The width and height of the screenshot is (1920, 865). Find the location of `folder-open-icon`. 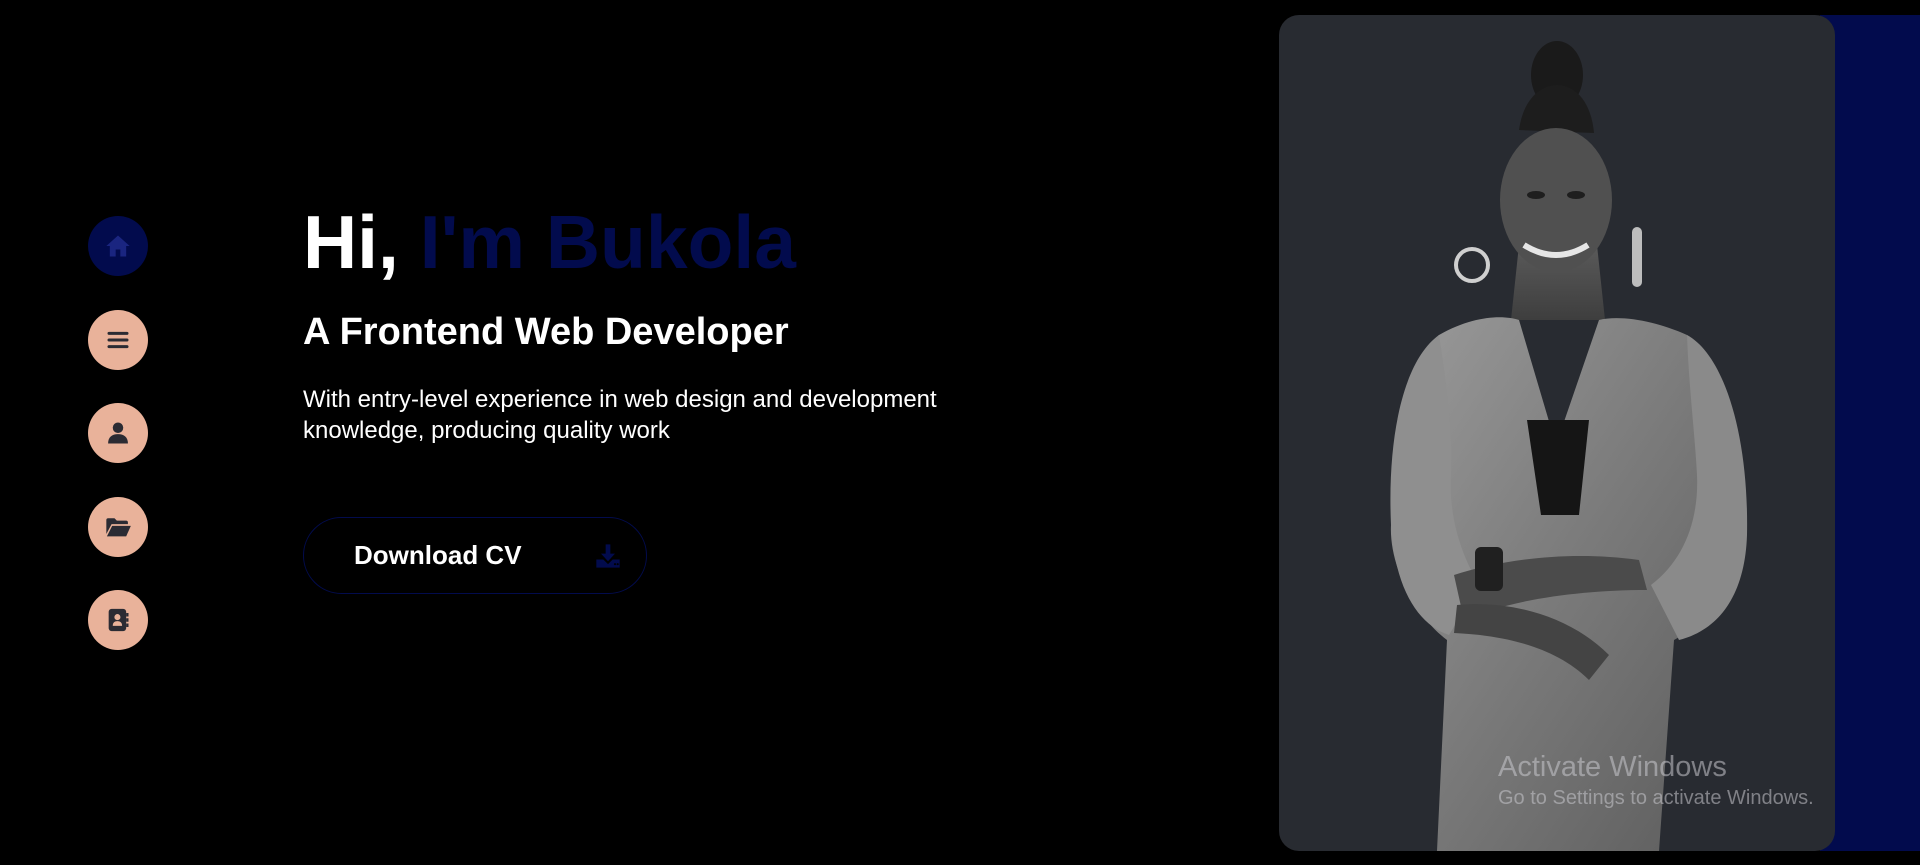

folder-open-icon is located at coordinates (118, 527).